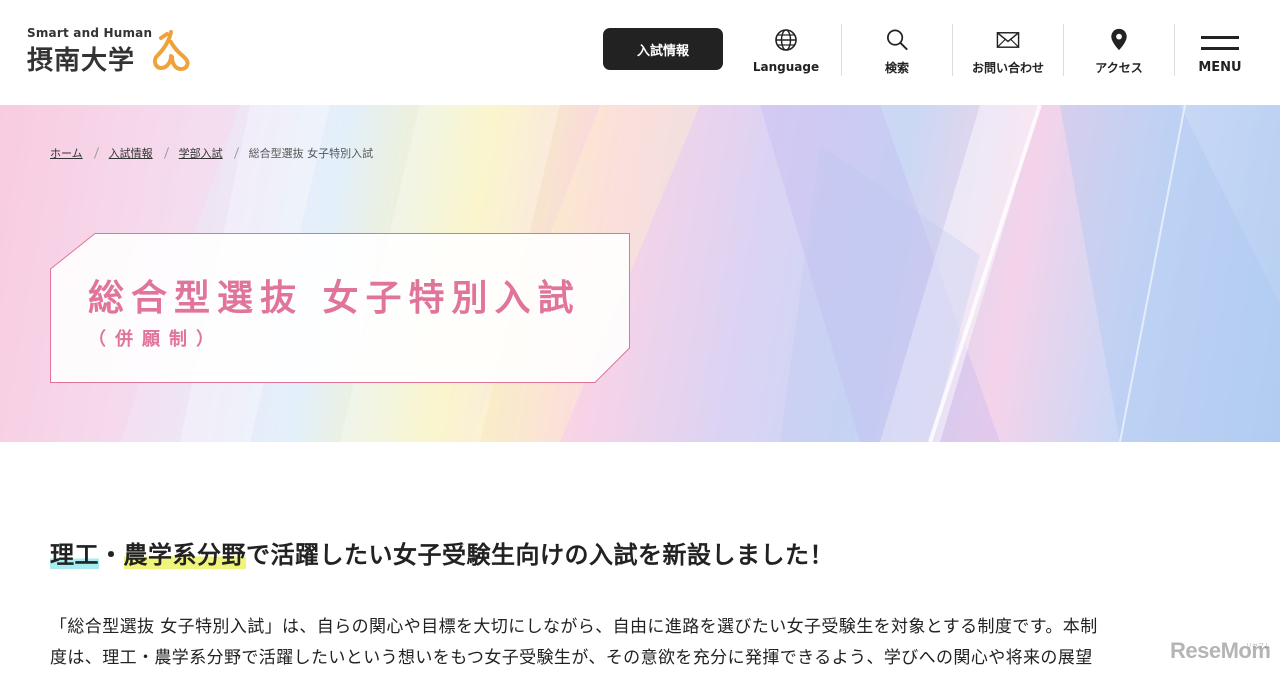 The image size is (1280, 676). I want to click on map-pin-icon, so click(1119, 39).